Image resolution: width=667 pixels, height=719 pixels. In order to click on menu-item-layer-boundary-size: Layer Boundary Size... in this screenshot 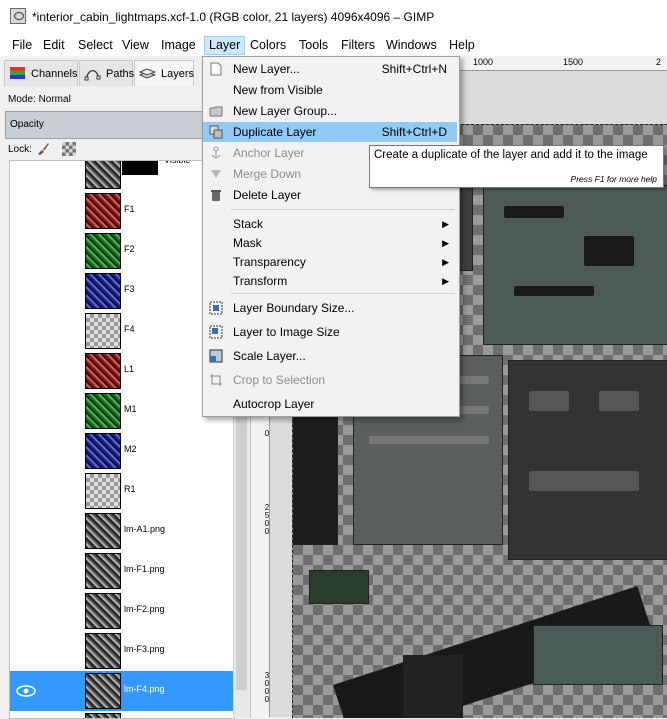, I will do `click(330, 308)`.